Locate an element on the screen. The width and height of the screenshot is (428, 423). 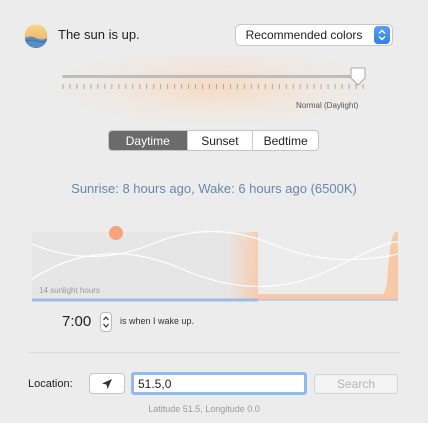
wake-time-stepper is located at coordinates (106, 322).